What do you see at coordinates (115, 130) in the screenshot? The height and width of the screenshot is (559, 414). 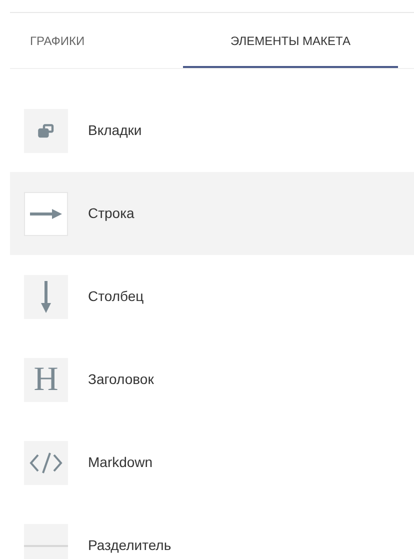 I see `item-label: Вкладки` at bounding box center [115, 130].